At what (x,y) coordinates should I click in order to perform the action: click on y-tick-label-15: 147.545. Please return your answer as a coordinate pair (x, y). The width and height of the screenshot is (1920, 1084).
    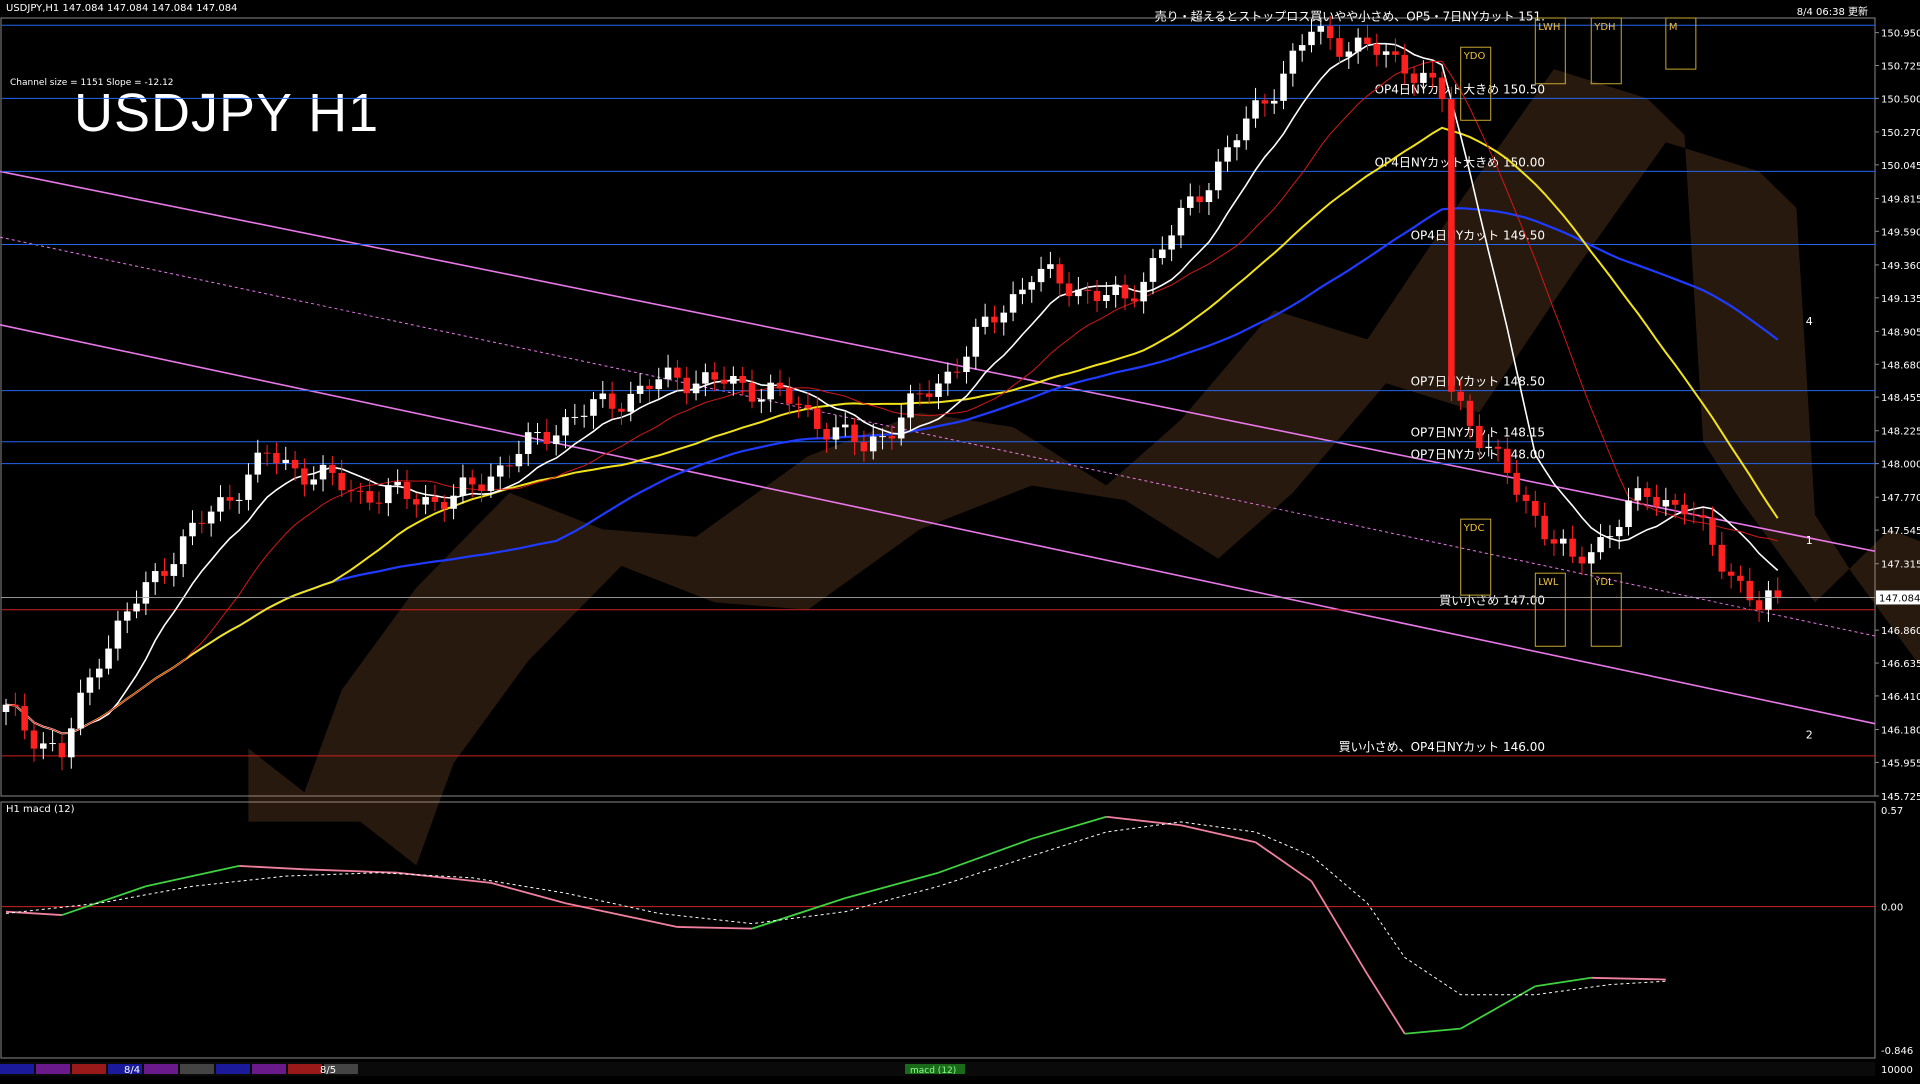
    Looking at the image, I should click on (1900, 531).